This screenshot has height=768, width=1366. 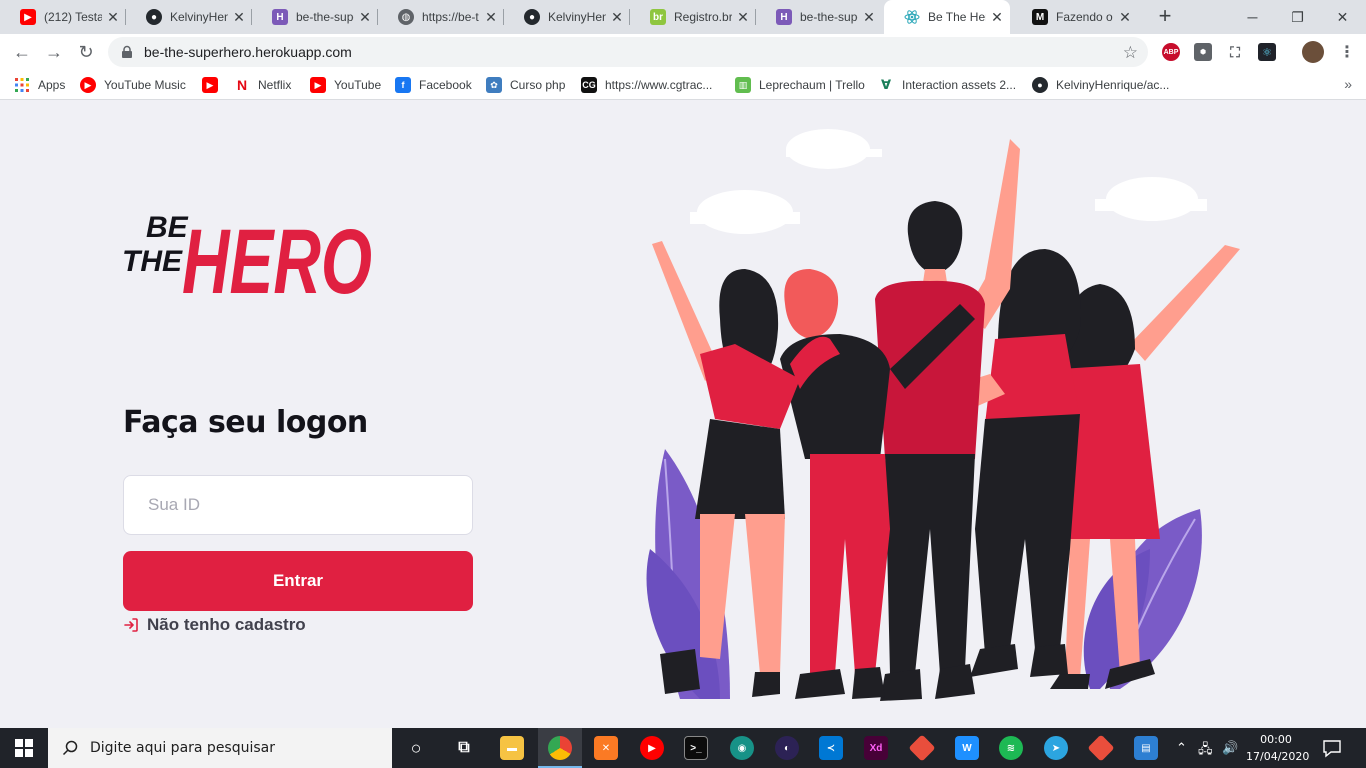 What do you see at coordinates (1040, 17) in the screenshot?
I see `medium-icon: M` at bounding box center [1040, 17].